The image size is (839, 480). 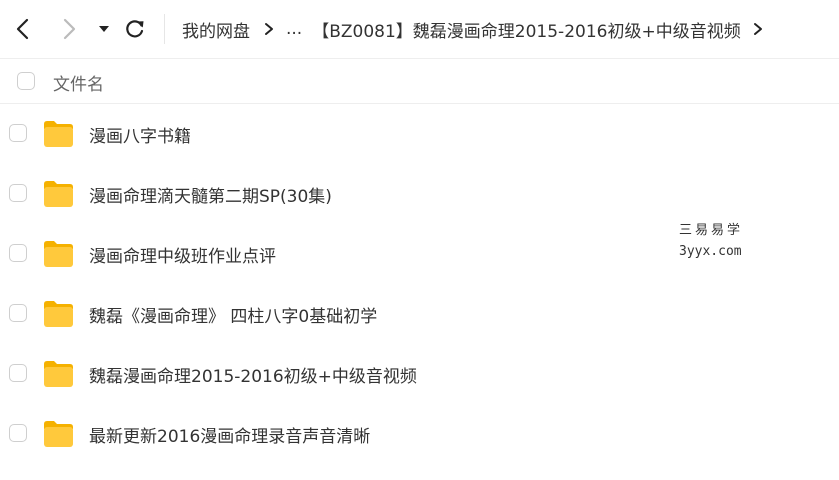 I want to click on chevron-right-icon, so click(x=69, y=29).